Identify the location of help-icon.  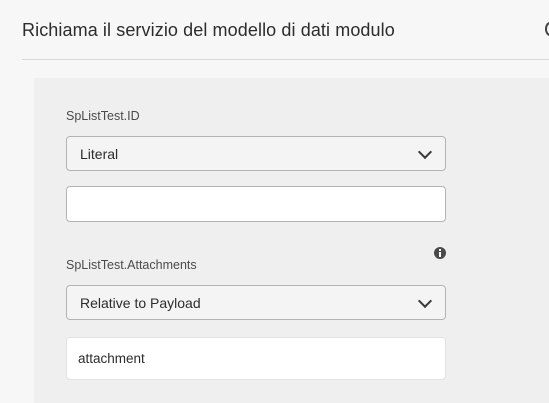
(547, 29).